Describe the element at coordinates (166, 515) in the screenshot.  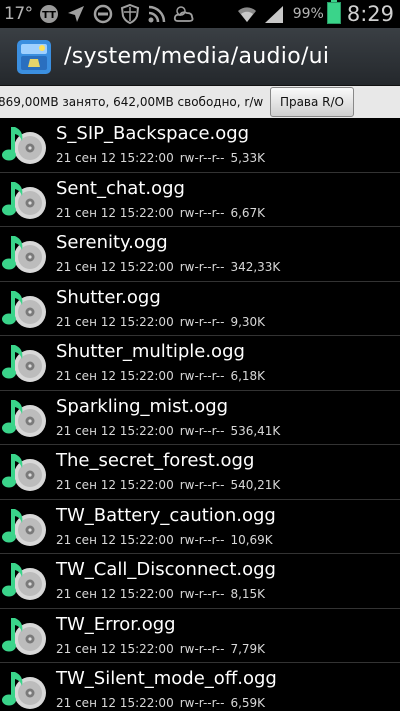
I see `file-name: TW_Battery_caution.ogg` at that location.